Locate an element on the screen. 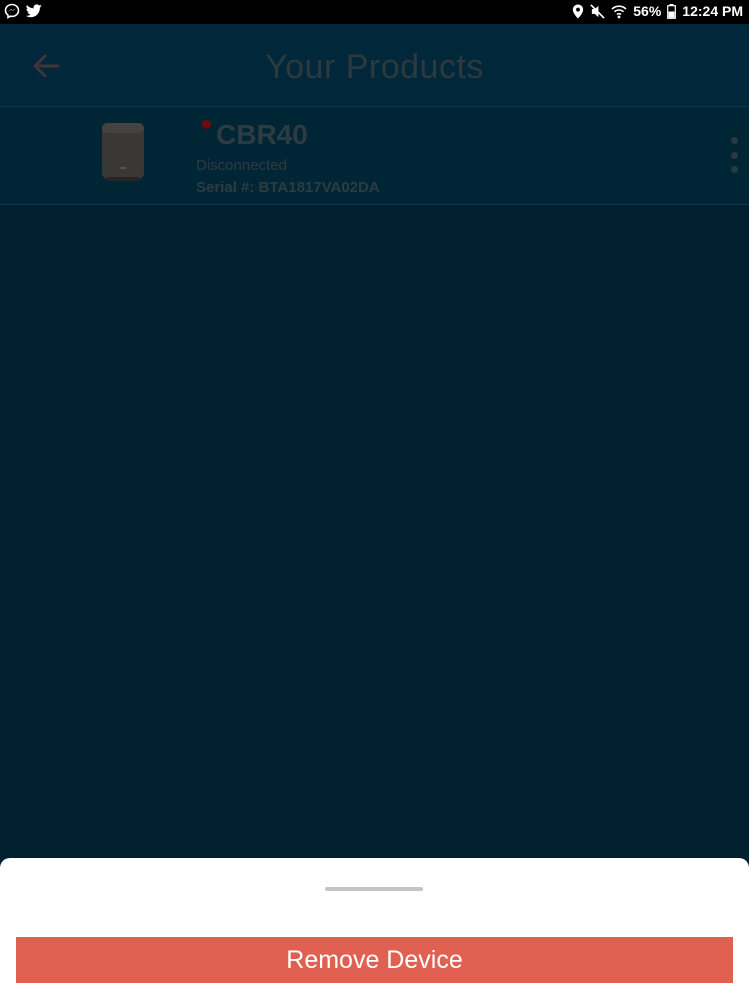 This screenshot has height=999, width=749. twitter-icon is located at coordinates (34, 11).